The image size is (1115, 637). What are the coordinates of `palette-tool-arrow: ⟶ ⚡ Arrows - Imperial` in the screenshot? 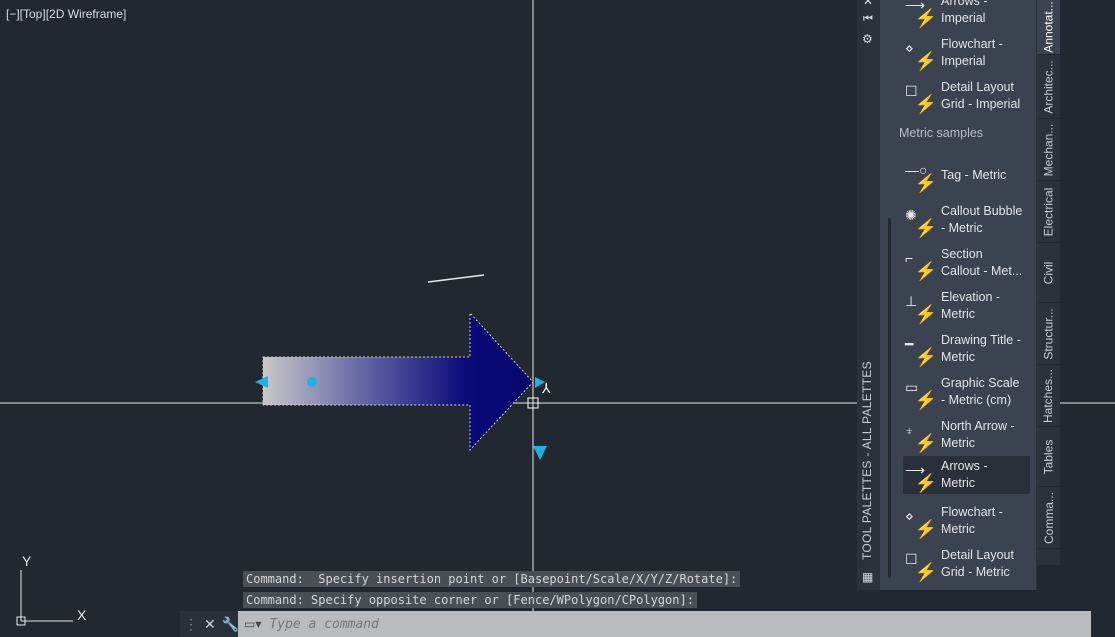 It's located at (966, 14).